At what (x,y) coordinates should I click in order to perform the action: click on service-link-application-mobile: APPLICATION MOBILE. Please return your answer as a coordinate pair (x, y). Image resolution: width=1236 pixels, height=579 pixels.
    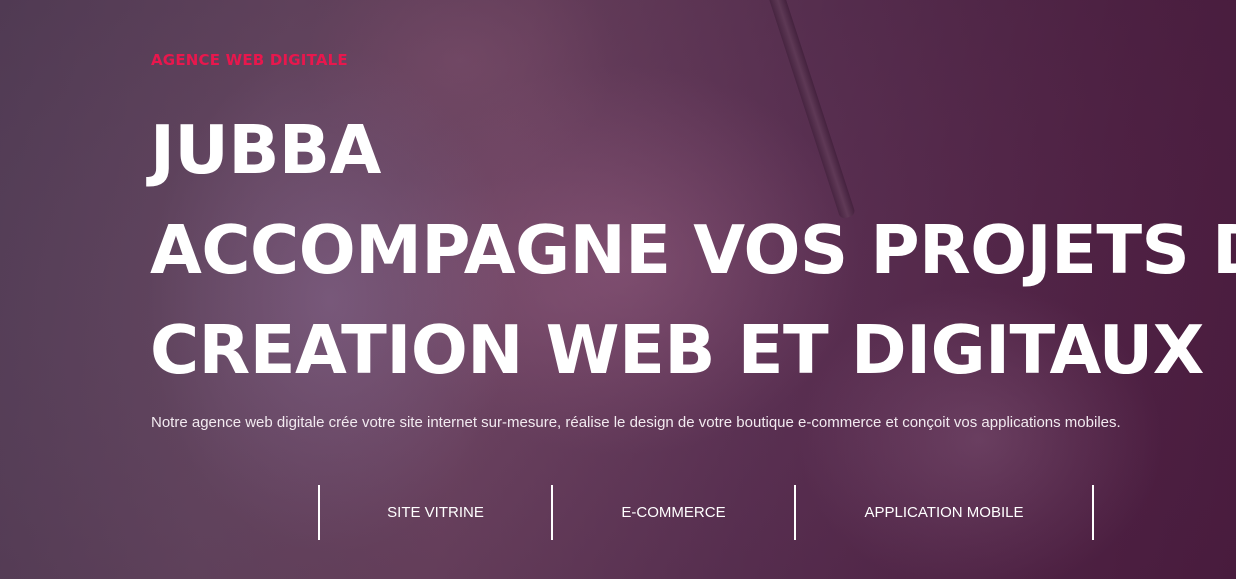
    Looking at the image, I should click on (945, 512).